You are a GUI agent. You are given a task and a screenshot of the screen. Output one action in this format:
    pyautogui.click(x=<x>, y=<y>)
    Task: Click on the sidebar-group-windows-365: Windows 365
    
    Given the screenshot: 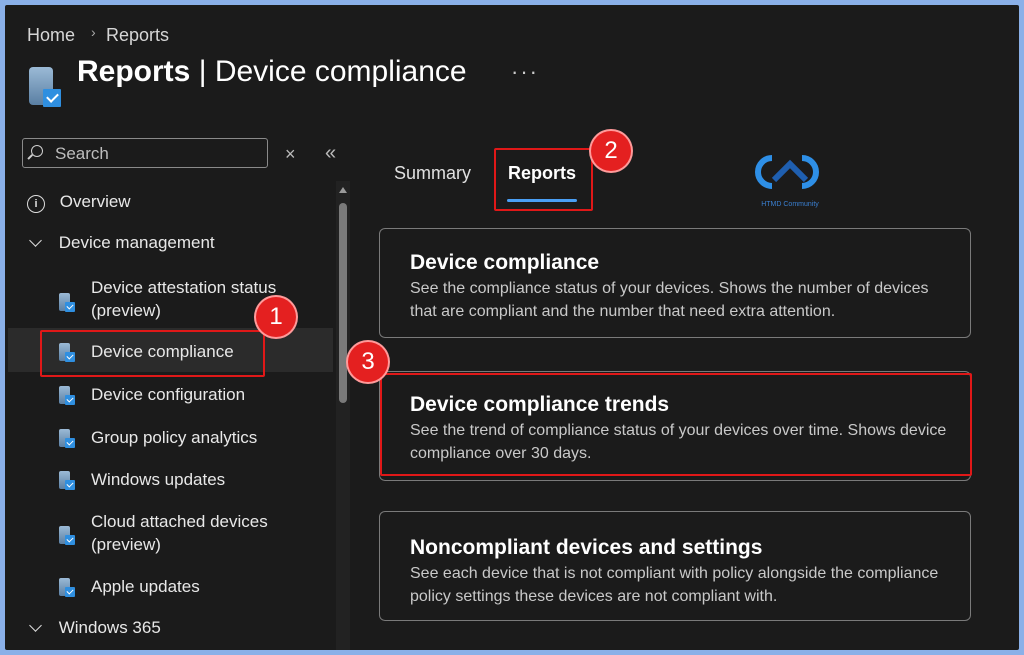 What is the action you would take?
    pyautogui.click(x=95, y=627)
    